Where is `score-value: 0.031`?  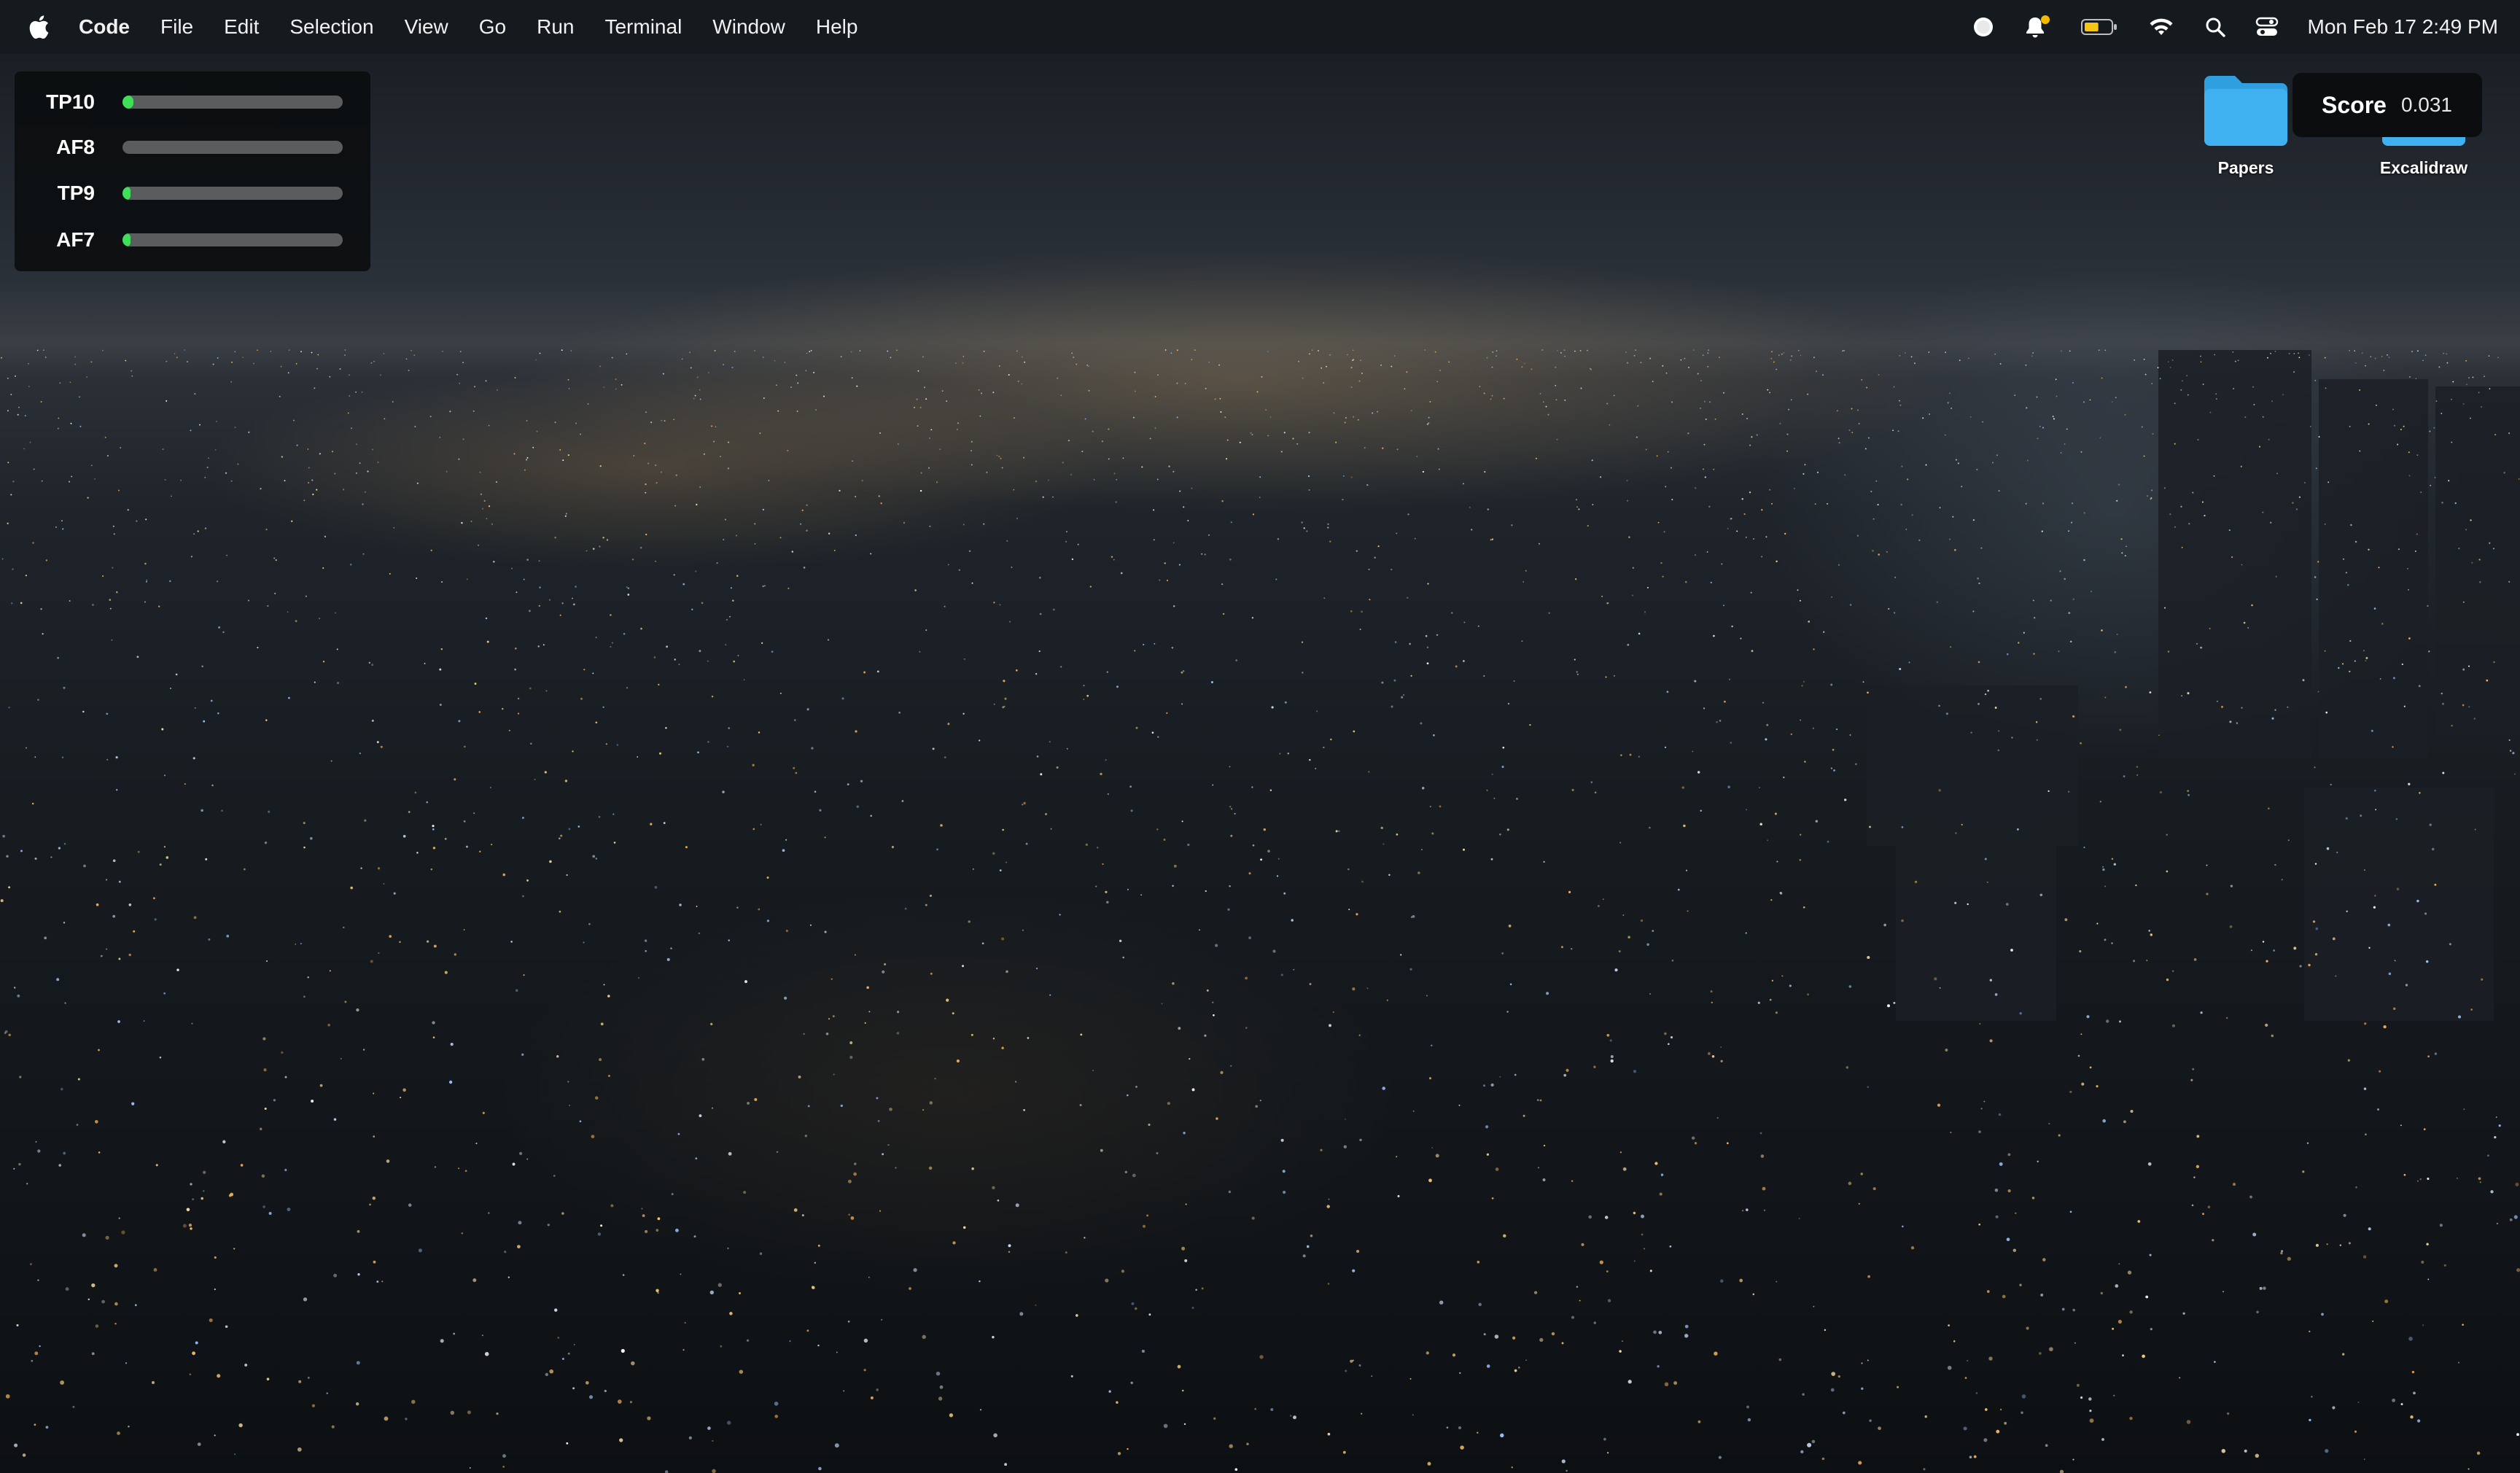
score-value: 0.031 is located at coordinates (2426, 104).